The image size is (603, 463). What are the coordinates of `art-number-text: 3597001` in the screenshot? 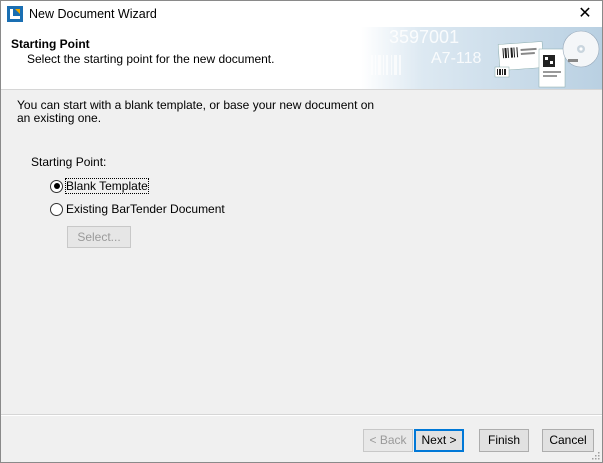 It's located at (424, 37).